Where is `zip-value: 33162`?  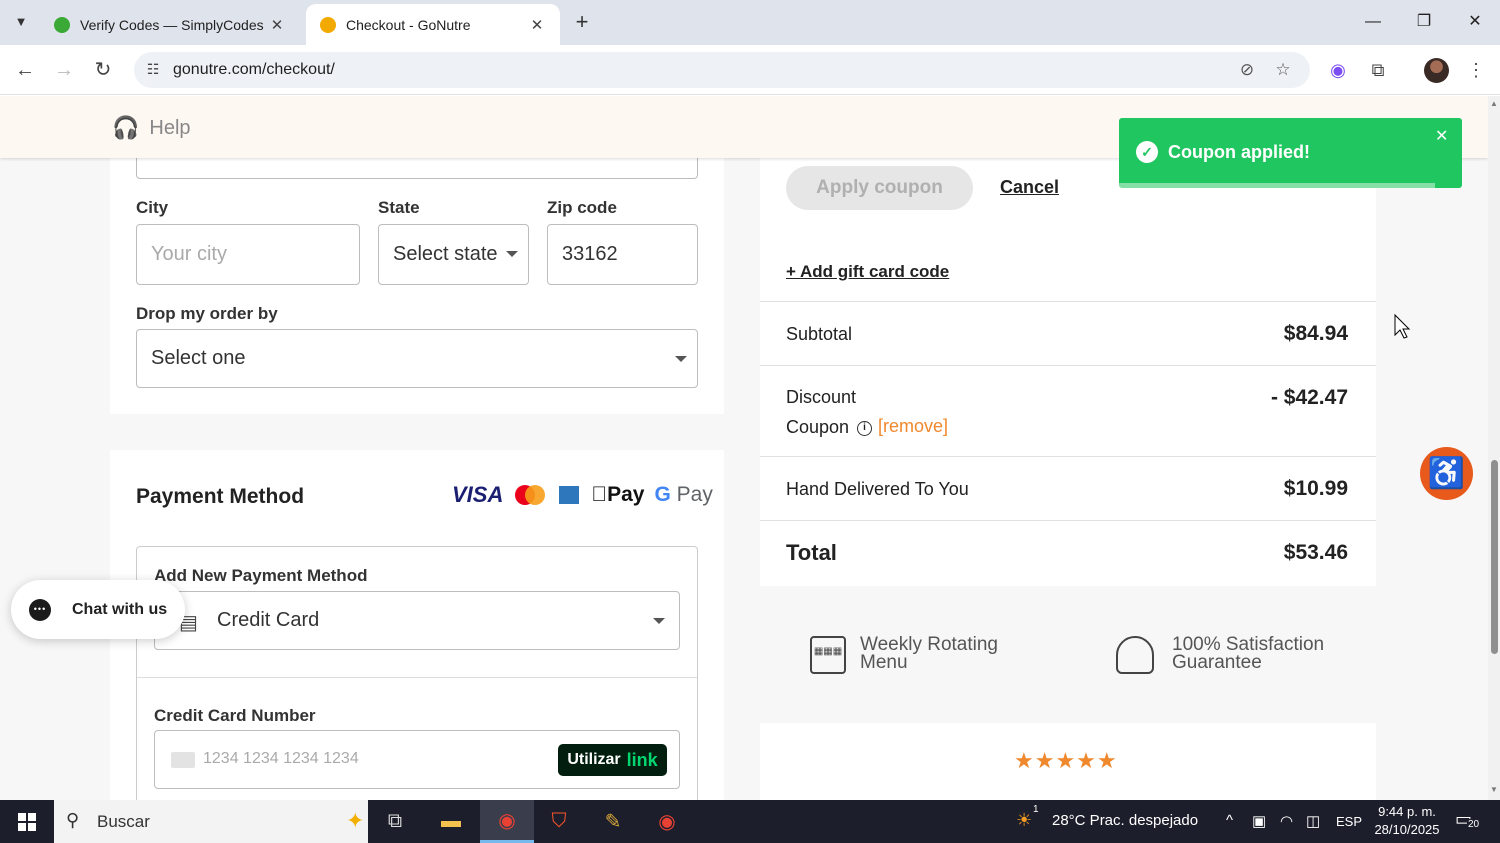 zip-value: 33162 is located at coordinates (590, 254).